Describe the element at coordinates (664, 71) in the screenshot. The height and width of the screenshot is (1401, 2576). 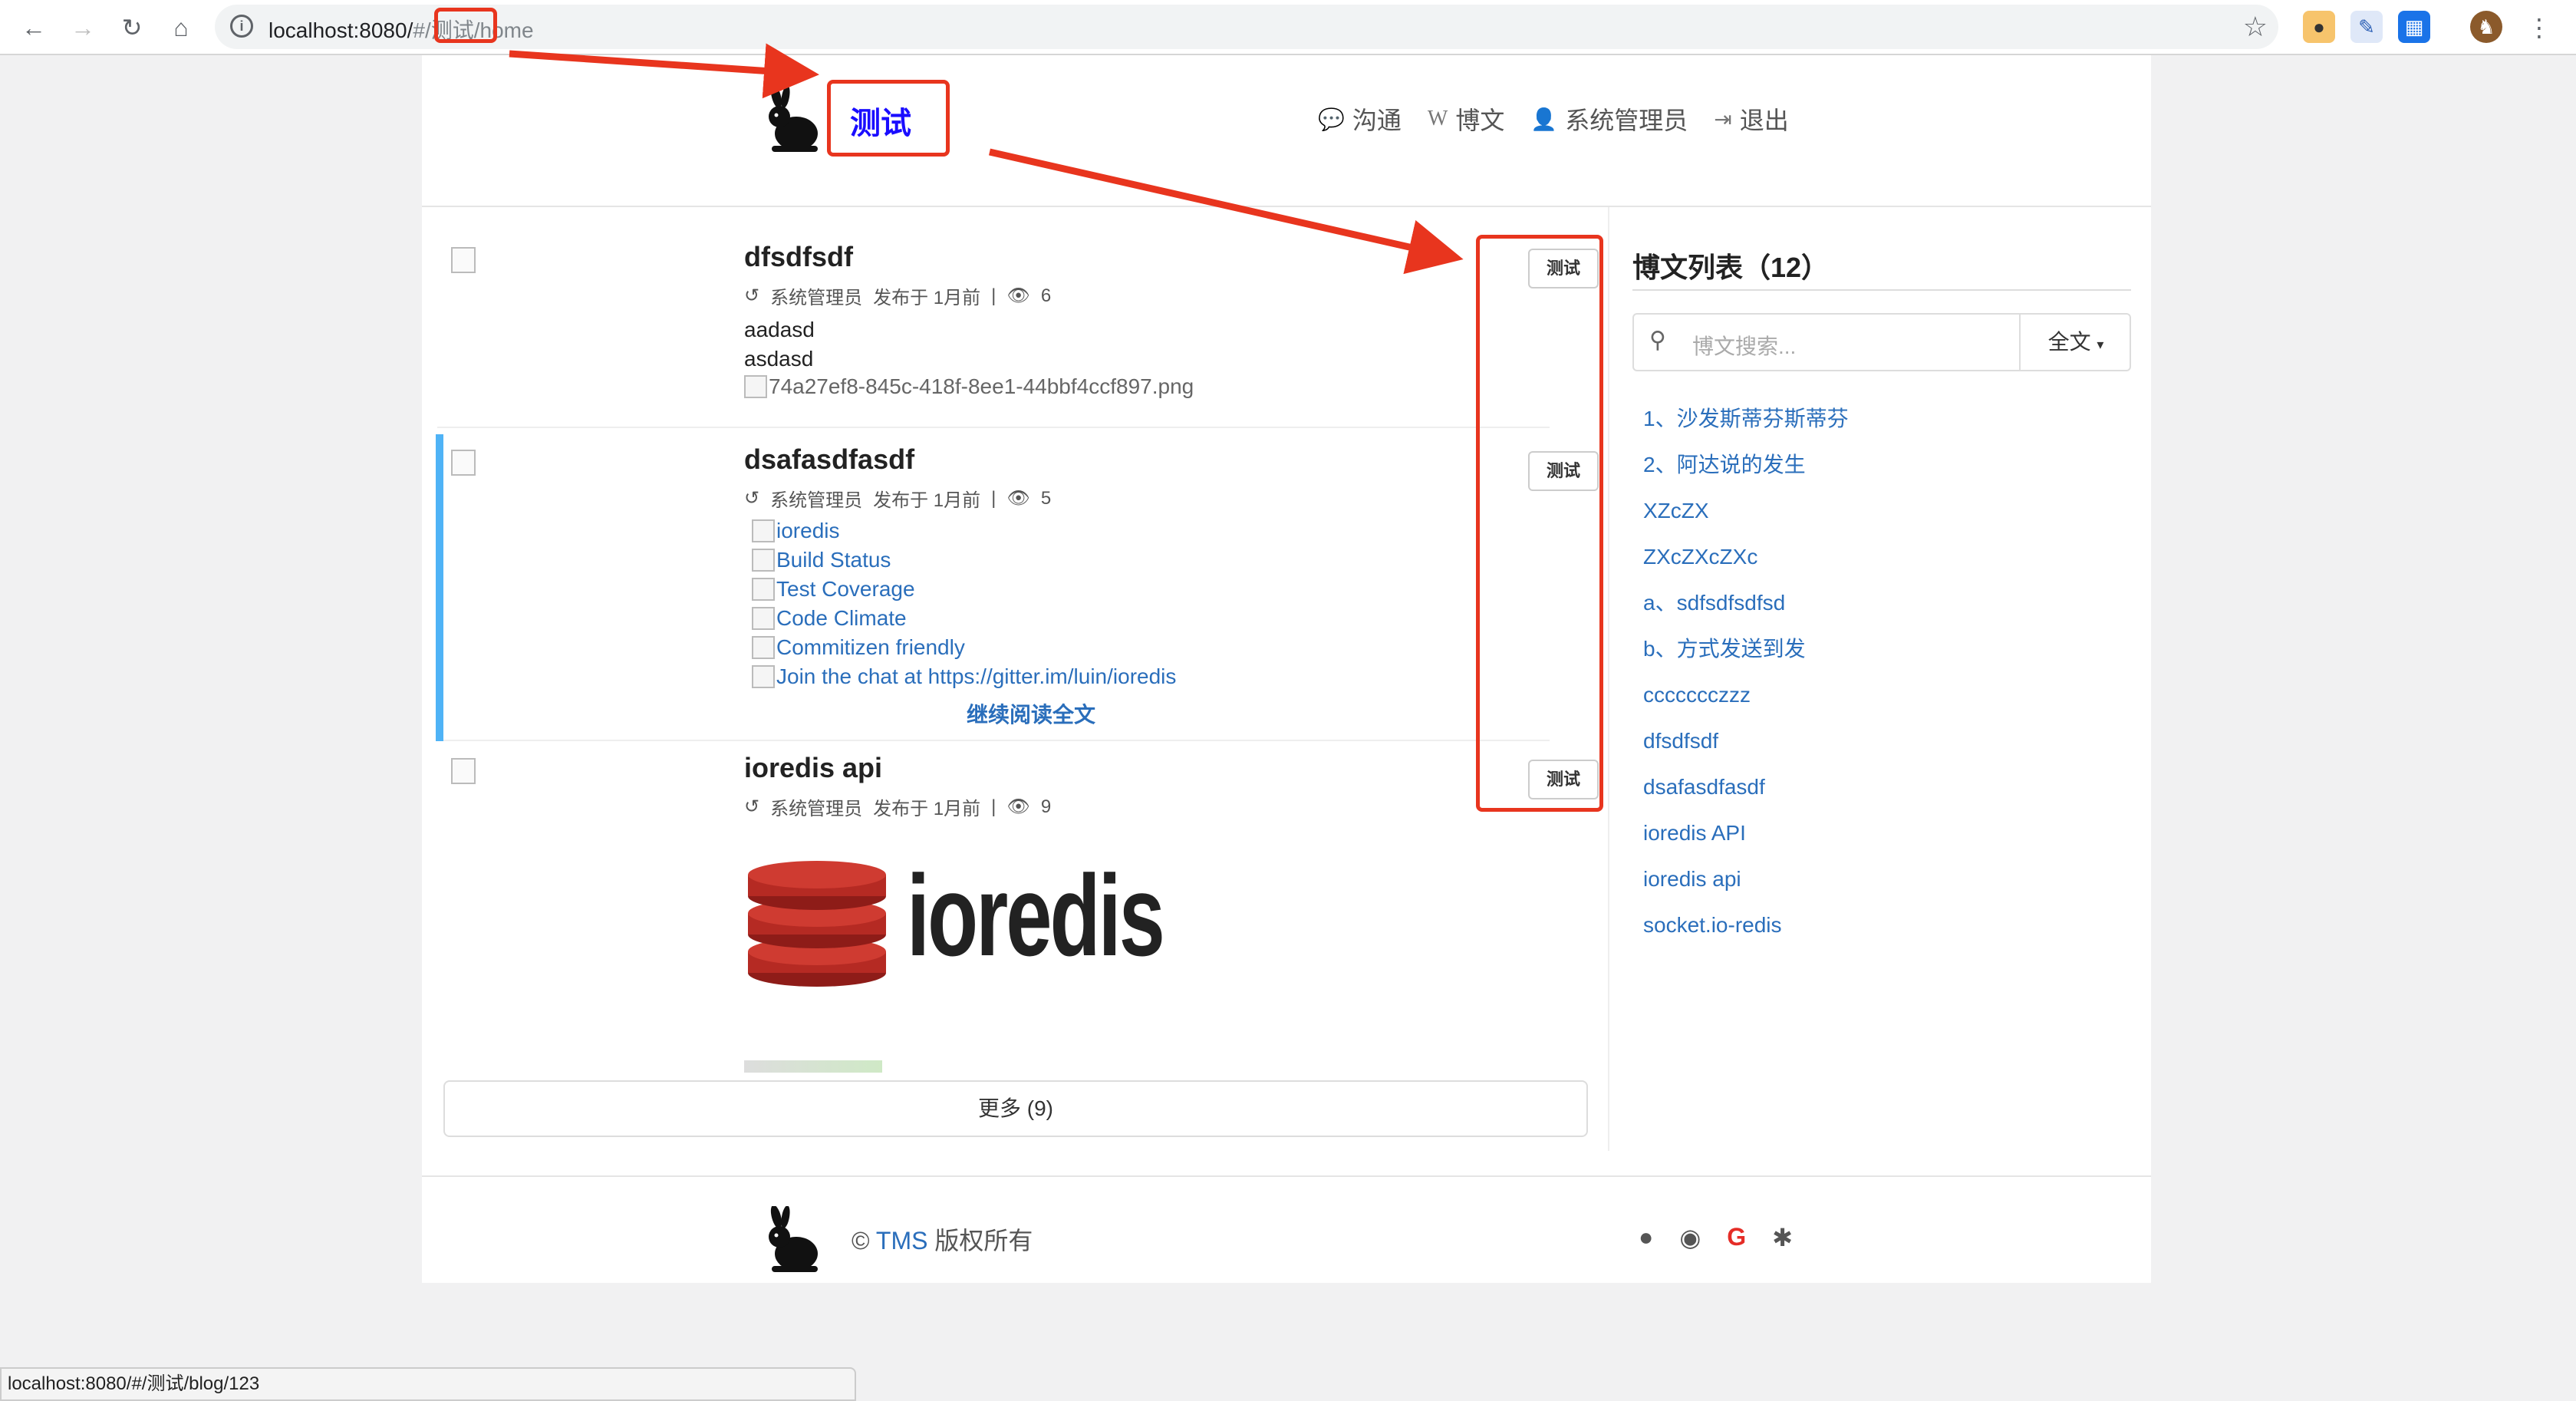
I see `arrow-to-brand` at that location.